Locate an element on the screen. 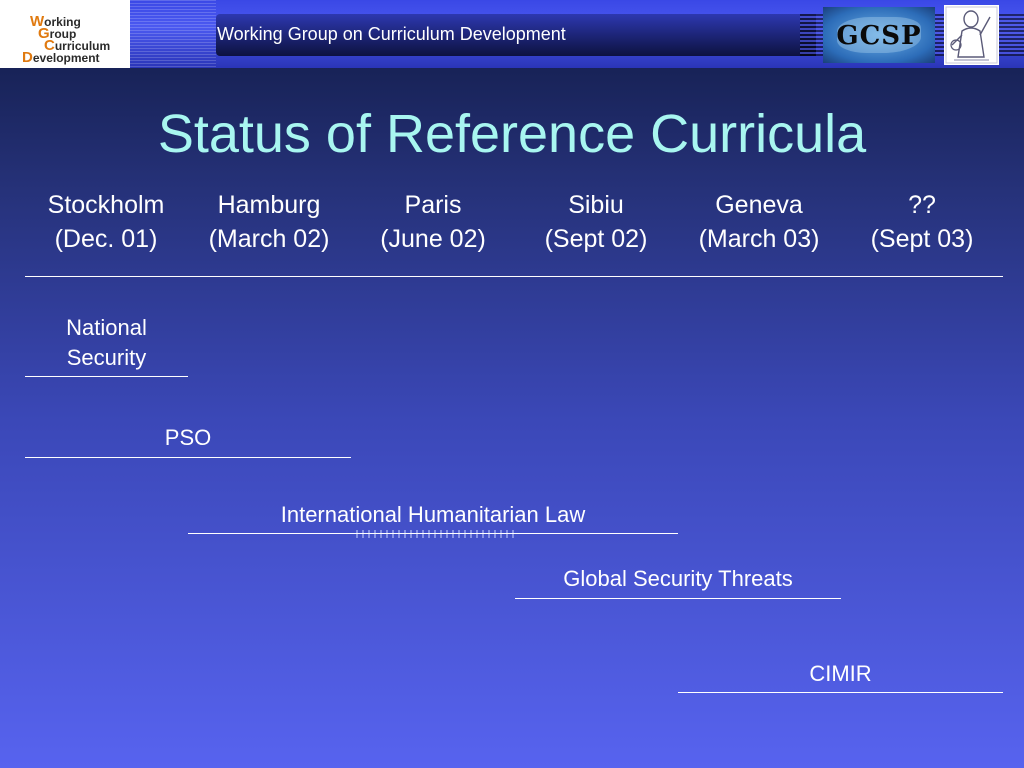  column-sibiu: Sibiu (Sept 02) is located at coordinates (596, 222).